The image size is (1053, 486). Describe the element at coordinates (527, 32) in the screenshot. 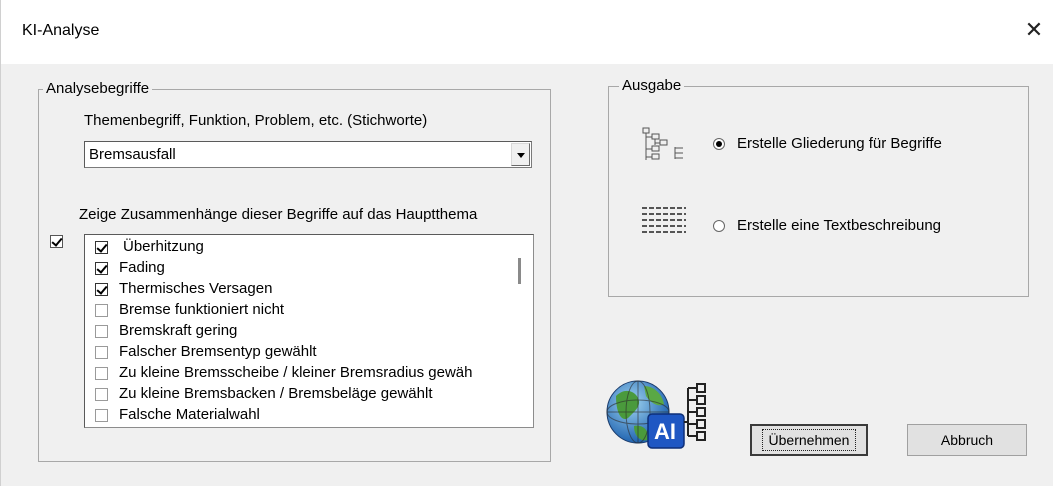

I see `title-bar: KI-Analyse ✕` at that location.